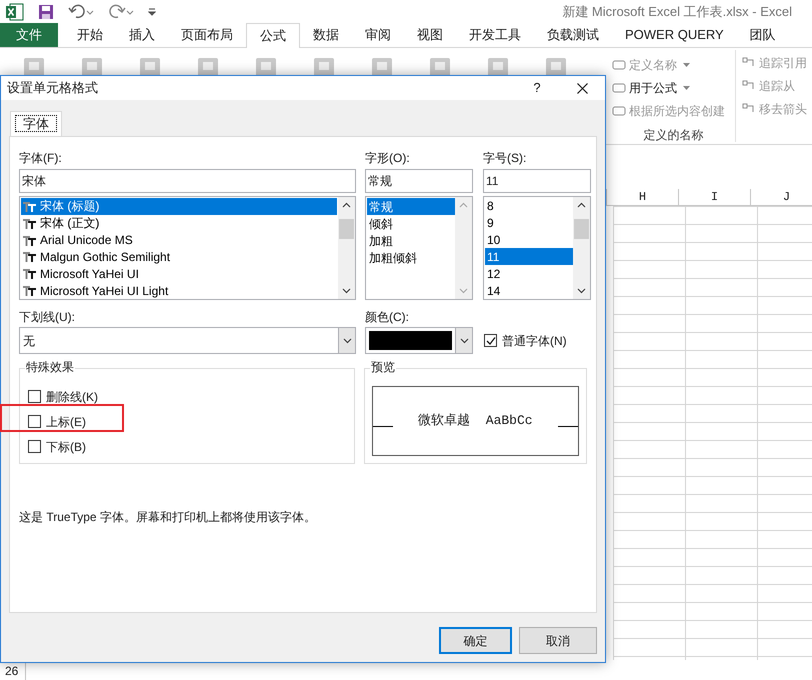 This screenshot has width=812, height=680. What do you see at coordinates (430, 35) in the screenshot?
I see `ribbon-tab: 视图` at bounding box center [430, 35].